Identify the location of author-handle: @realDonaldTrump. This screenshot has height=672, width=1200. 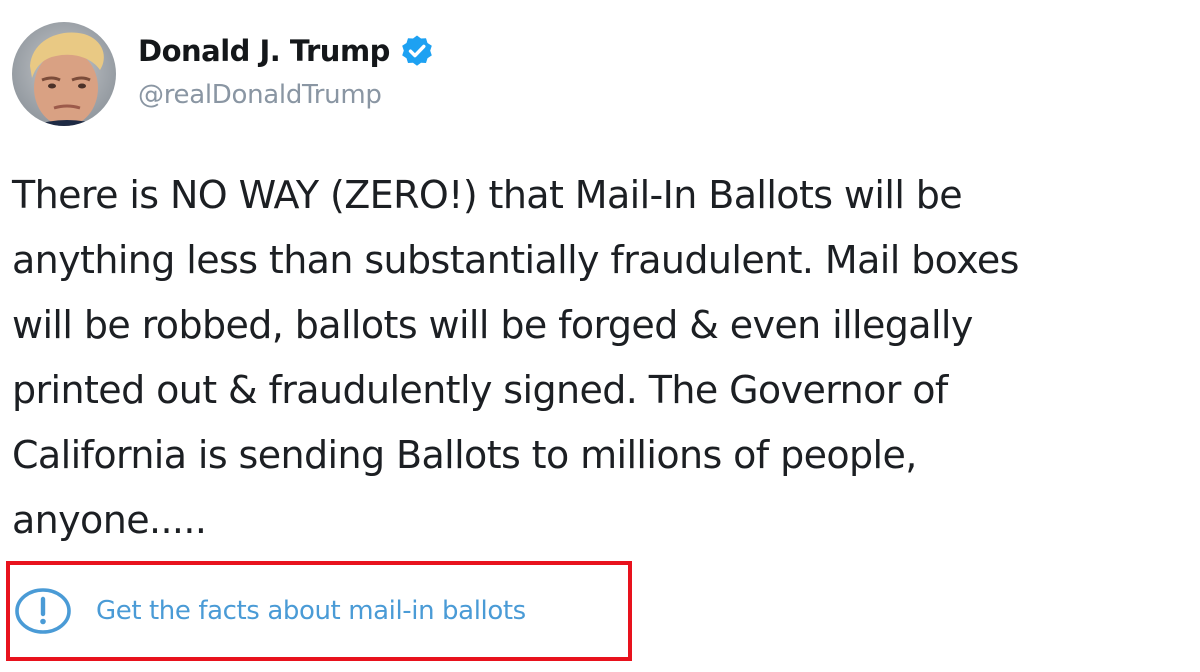
(260, 95).